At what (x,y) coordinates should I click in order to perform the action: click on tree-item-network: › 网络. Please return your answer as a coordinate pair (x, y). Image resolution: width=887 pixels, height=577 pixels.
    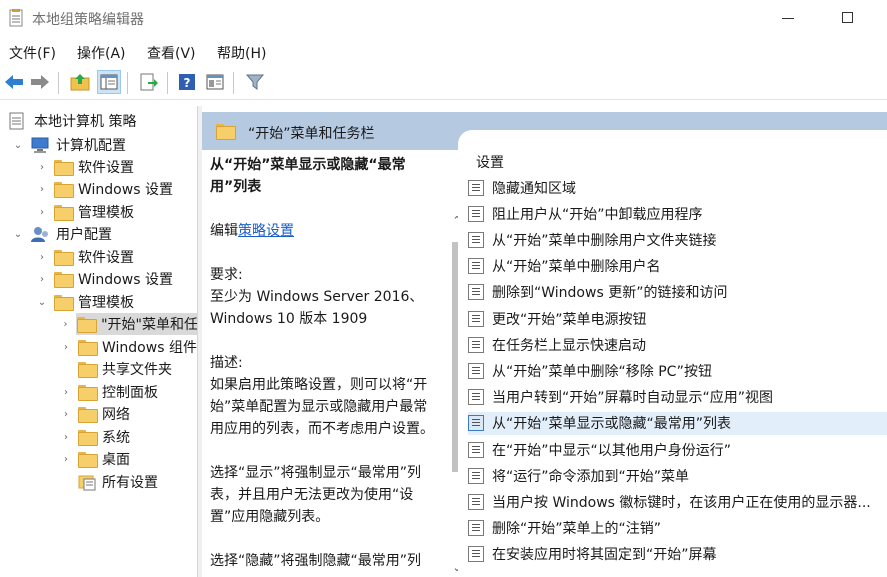
    Looking at the image, I should click on (95, 414).